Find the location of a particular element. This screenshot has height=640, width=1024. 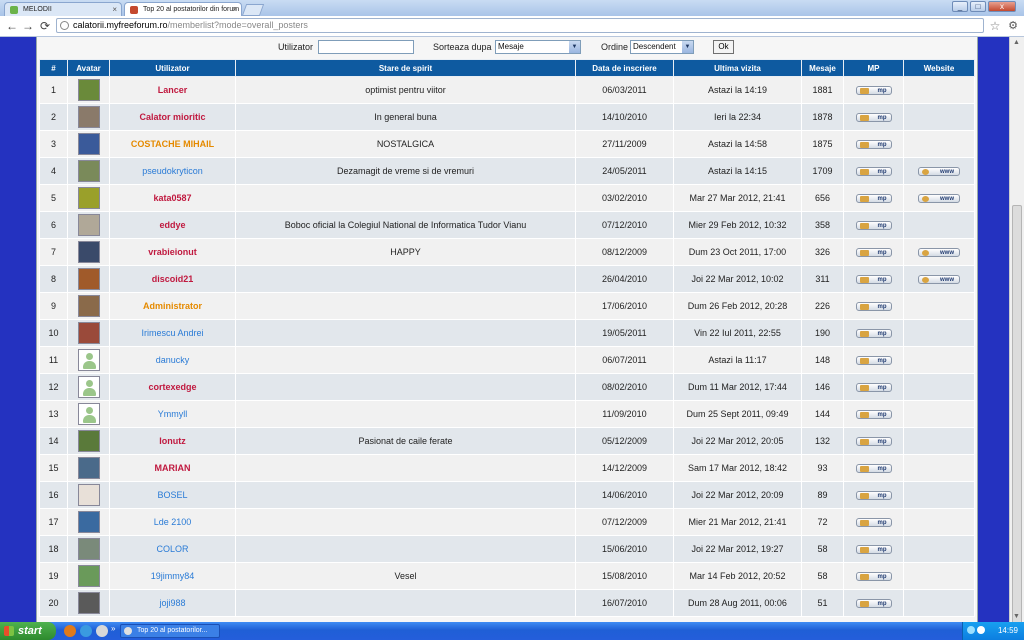

username-link: BOSEL is located at coordinates (172, 495).